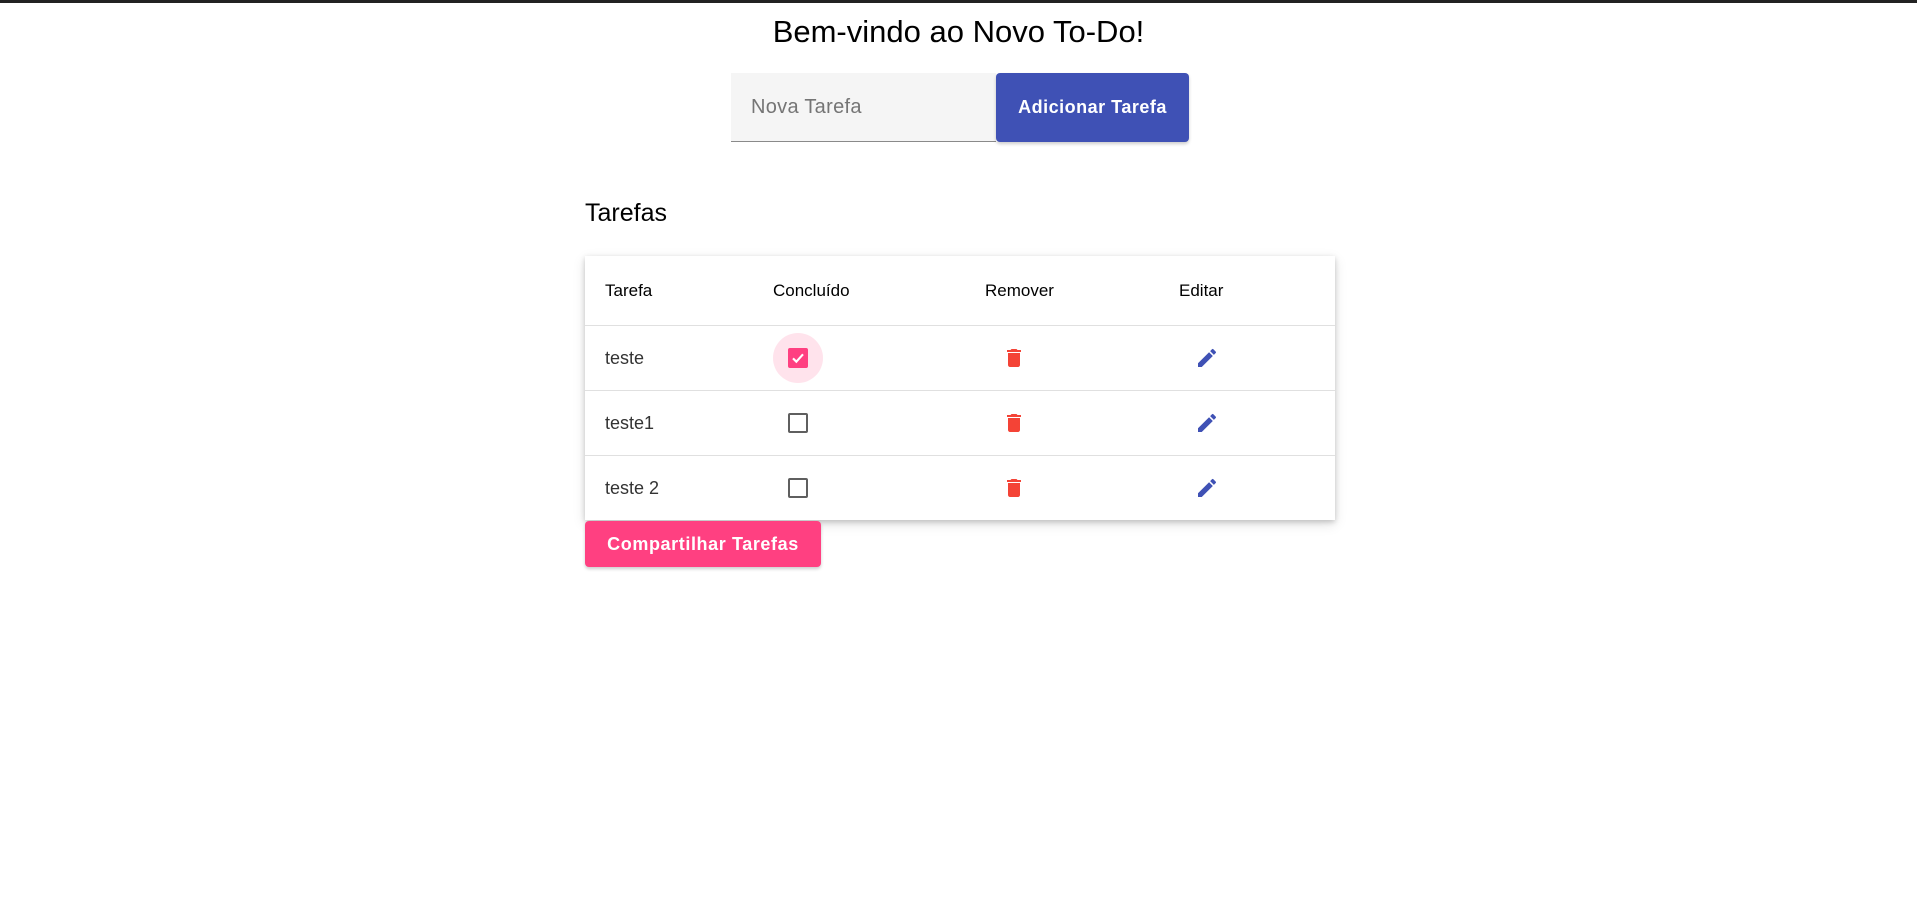 The width and height of the screenshot is (1917, 918). What do you see at coordinates (811, 290) in the screenshot?
I see `column-header-done: Concluído` at bounding box center [811, 290].